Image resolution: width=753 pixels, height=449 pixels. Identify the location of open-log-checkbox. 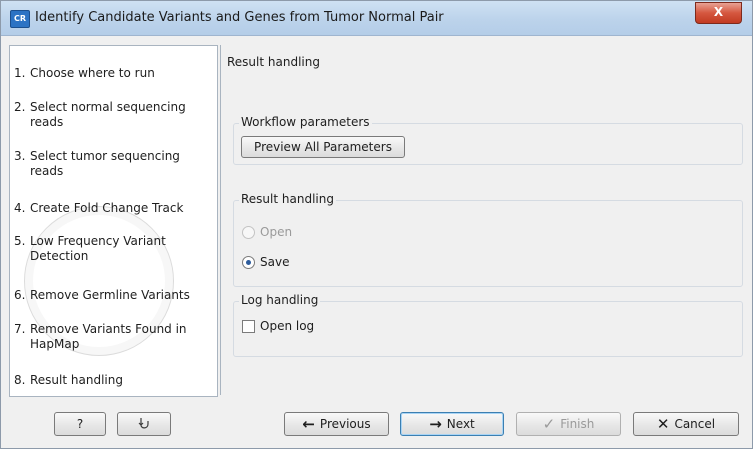
(248, 326).